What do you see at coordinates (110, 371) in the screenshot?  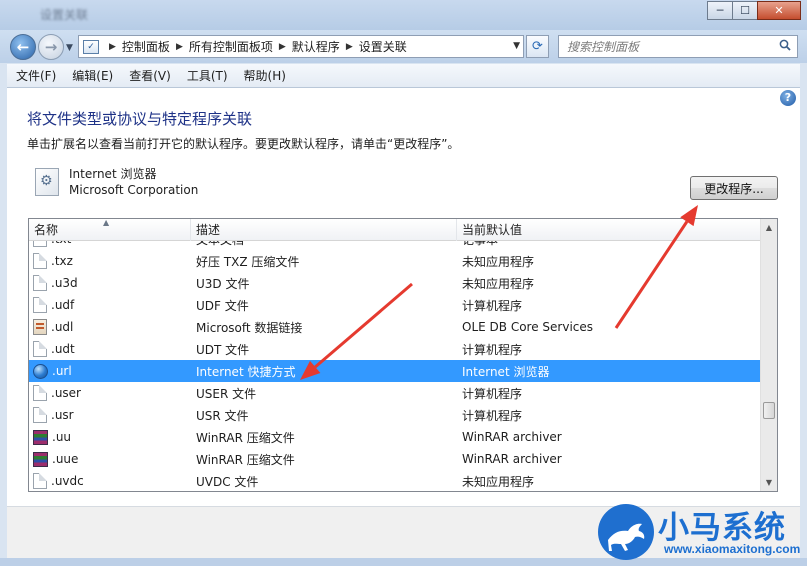 I see `cell-extension: .url` at bounding box center [110, 371].